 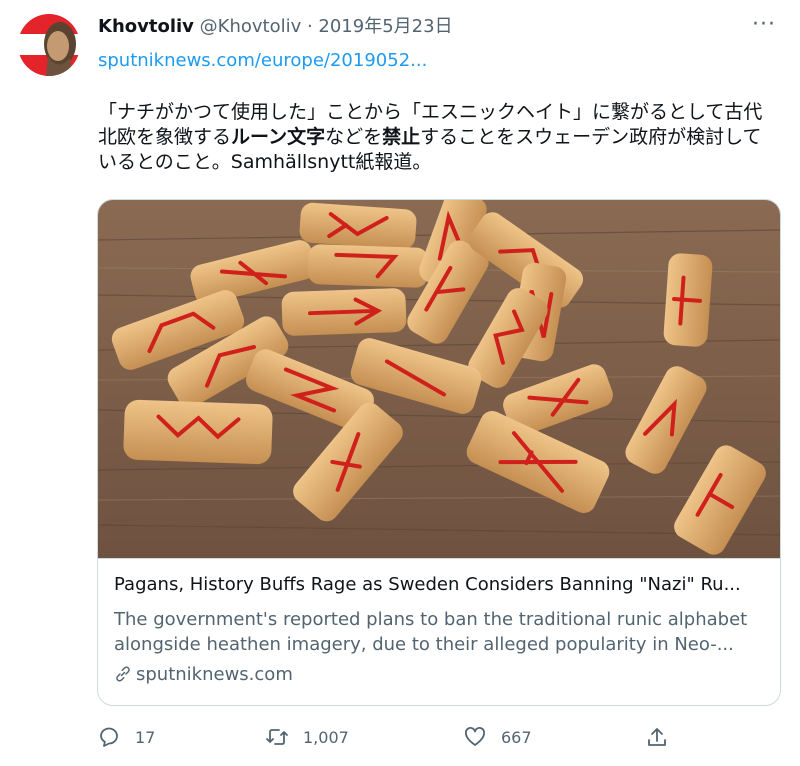 What do you see at coordinates (145, 737) in the screenshot?
I see `reply-count: 17` at bounding box center [145, 737].